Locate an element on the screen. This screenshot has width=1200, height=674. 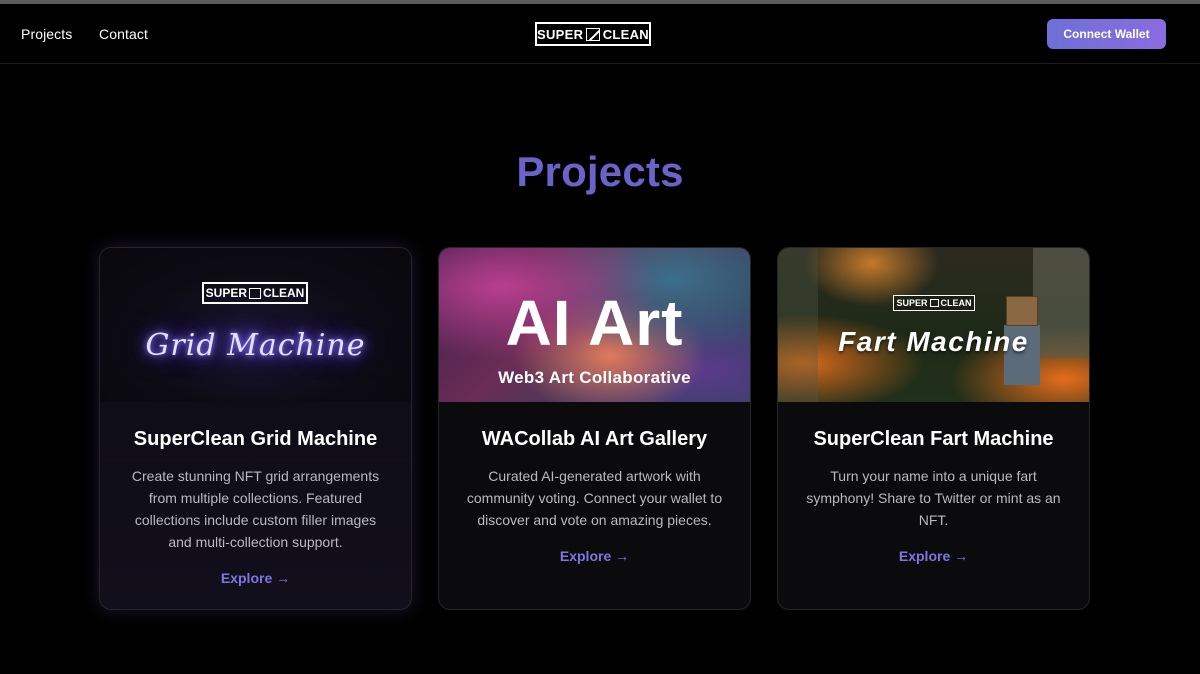
page-title: Projects is located at coordinates (600, 171).